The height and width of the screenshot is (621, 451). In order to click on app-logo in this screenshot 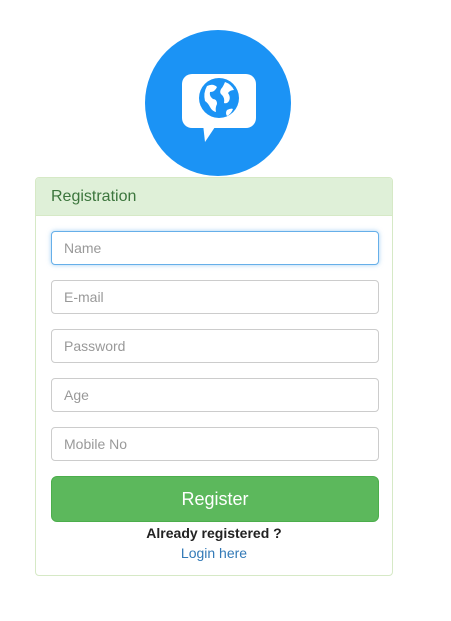, I will do `click(218, 103)`.